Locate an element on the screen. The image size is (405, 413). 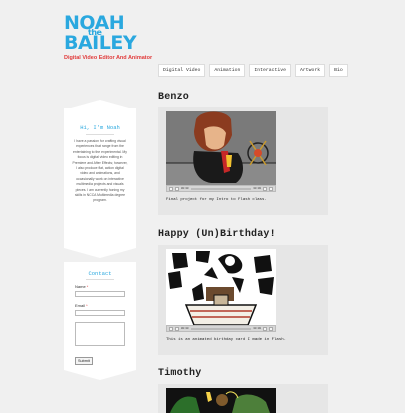
name-field is located at coordinates (100, 294).